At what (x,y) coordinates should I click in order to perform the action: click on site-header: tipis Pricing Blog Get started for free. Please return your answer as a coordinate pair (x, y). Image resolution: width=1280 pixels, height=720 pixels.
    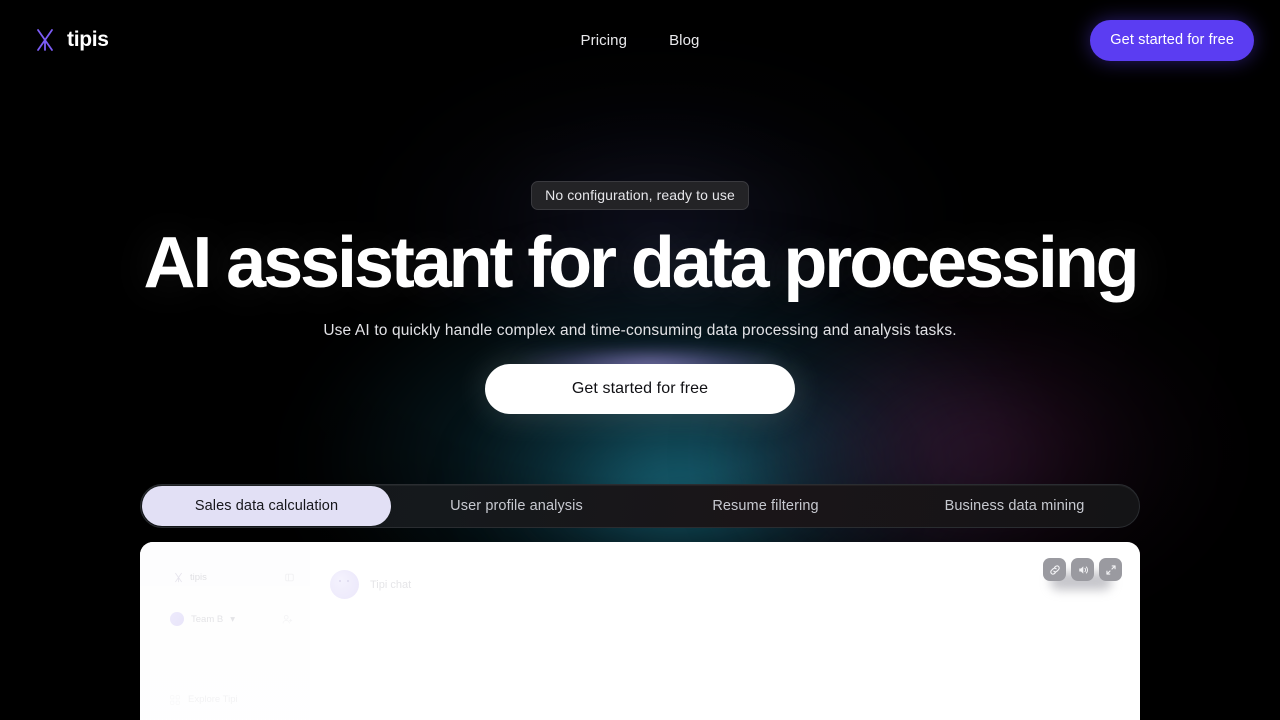
    Looking at the image, I should click on (640, 40).